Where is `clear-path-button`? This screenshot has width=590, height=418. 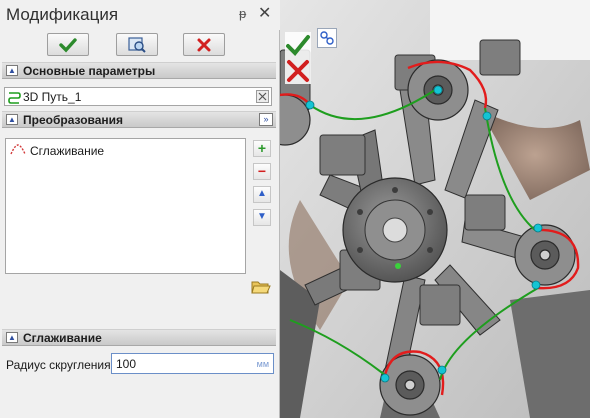 clear-path-button is located at coordinates (262, 96).